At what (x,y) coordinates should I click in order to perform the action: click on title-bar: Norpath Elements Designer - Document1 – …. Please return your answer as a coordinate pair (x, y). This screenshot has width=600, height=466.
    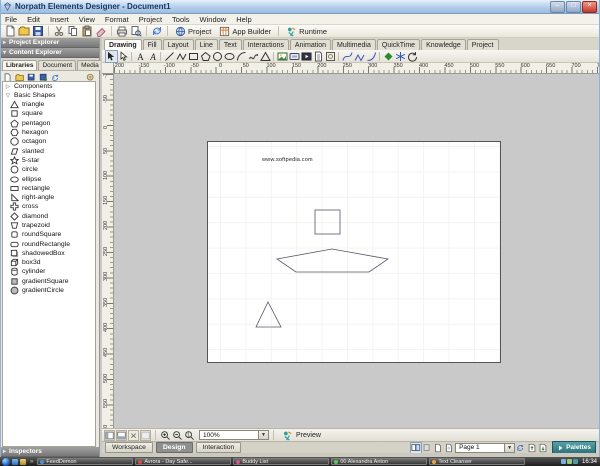
    Looking at the image, I should click on (300, 7).